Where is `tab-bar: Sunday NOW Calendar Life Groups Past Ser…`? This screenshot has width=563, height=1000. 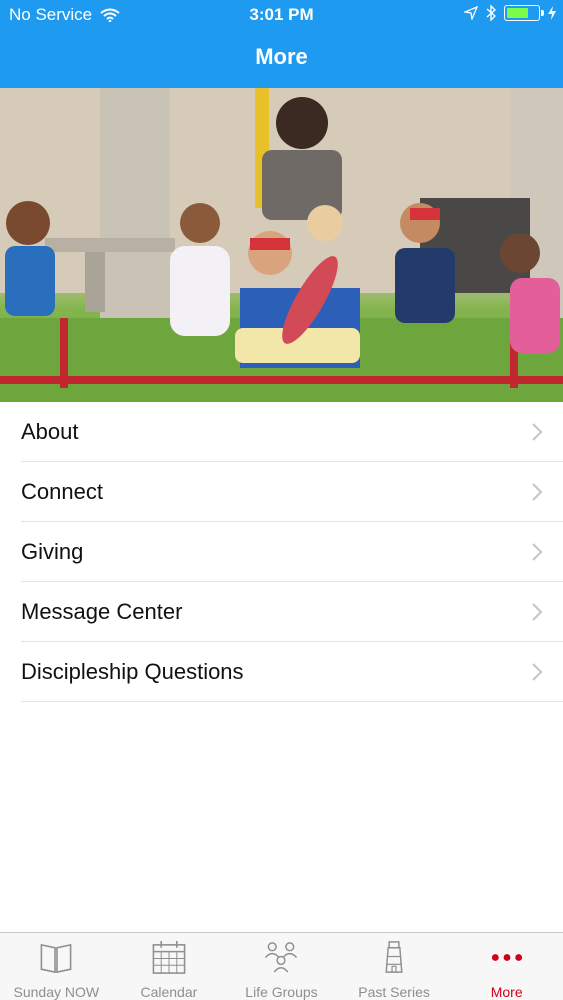 tab-bar: Sunday NOW Calendar Life Groups Past Ser… is located at coordinates (281, 966).